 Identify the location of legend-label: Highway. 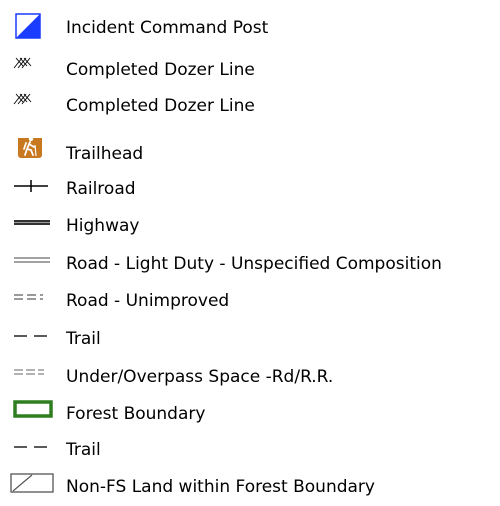
(103, 226).